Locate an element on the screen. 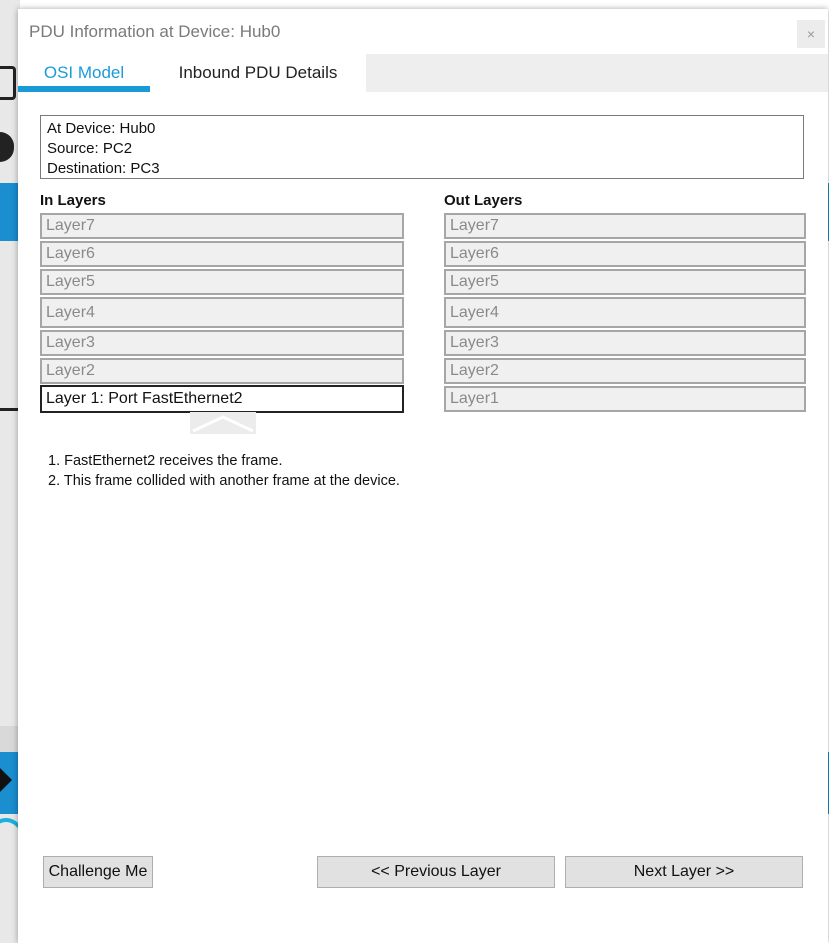 This screenshot has height=943, width=829. out-layer-4: Layer4 is located at coordinates (625, 312).